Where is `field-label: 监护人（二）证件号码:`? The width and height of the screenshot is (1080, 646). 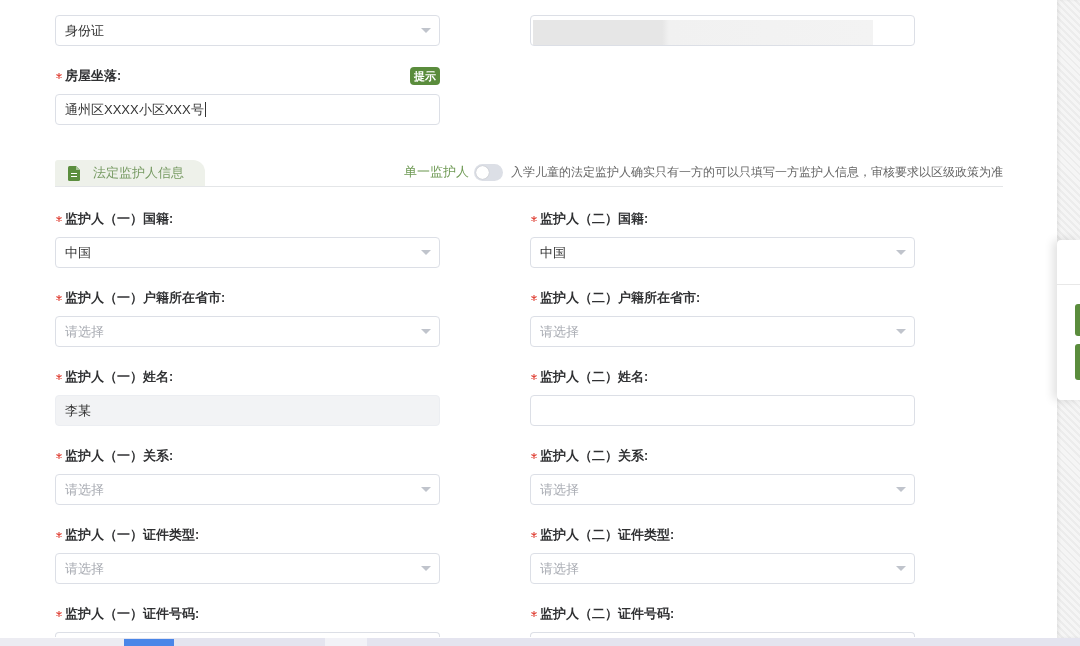
field-label: 监护人（二）证件号码: is located at coordinates (607, 614).